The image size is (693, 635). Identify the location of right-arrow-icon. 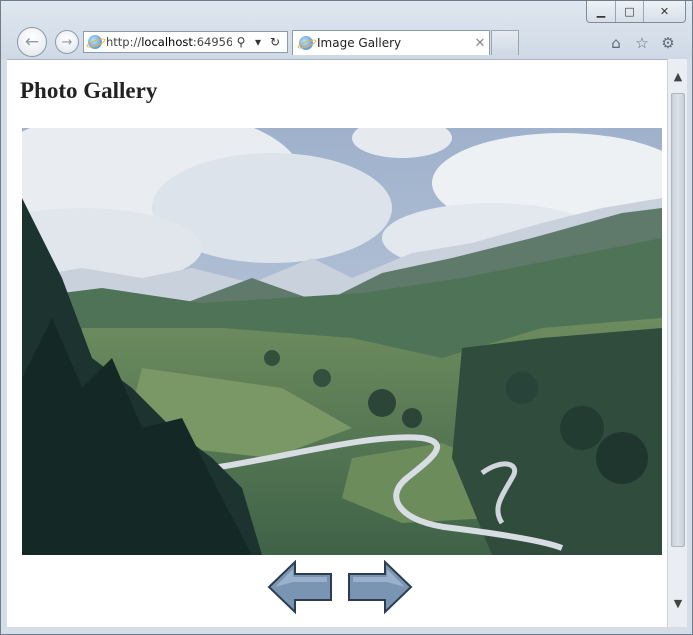
(380, 587).